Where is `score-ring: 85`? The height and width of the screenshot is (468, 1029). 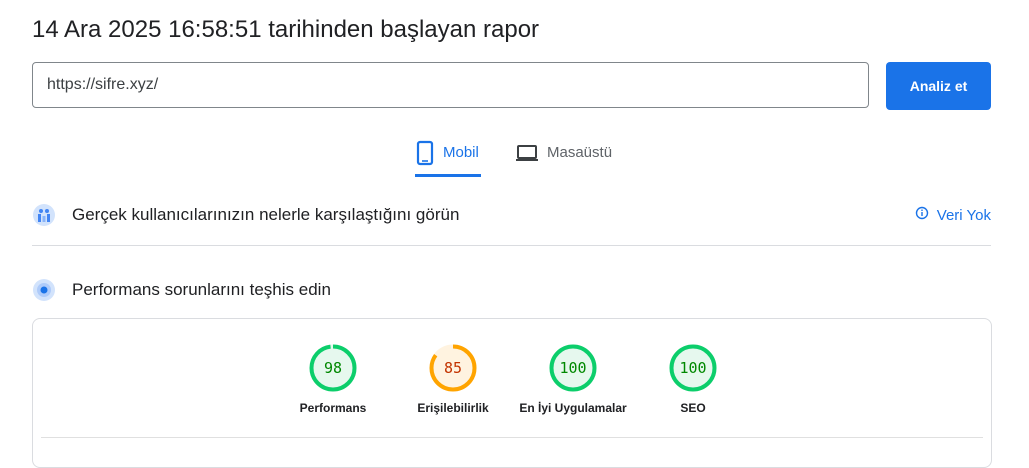 score-ring: 85 is located at coordinates (453, 368).